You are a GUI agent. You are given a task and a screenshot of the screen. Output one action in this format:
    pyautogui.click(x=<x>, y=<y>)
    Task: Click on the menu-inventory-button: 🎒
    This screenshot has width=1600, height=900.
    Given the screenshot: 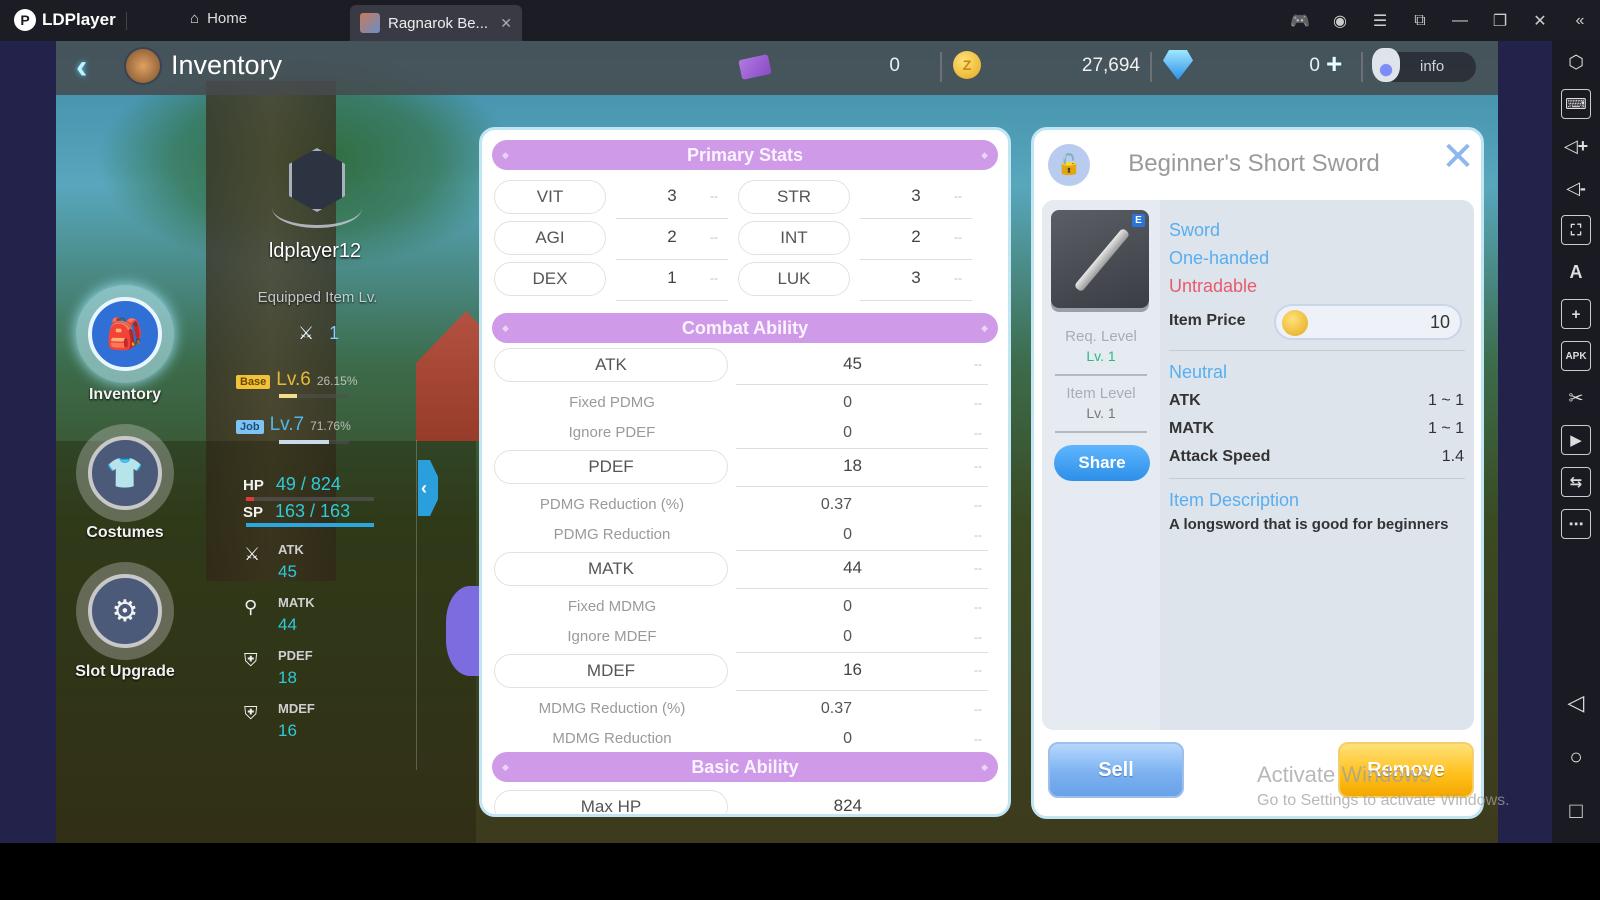 What is the action you would take?
    pyautogui.click(x=125, y=334)
    